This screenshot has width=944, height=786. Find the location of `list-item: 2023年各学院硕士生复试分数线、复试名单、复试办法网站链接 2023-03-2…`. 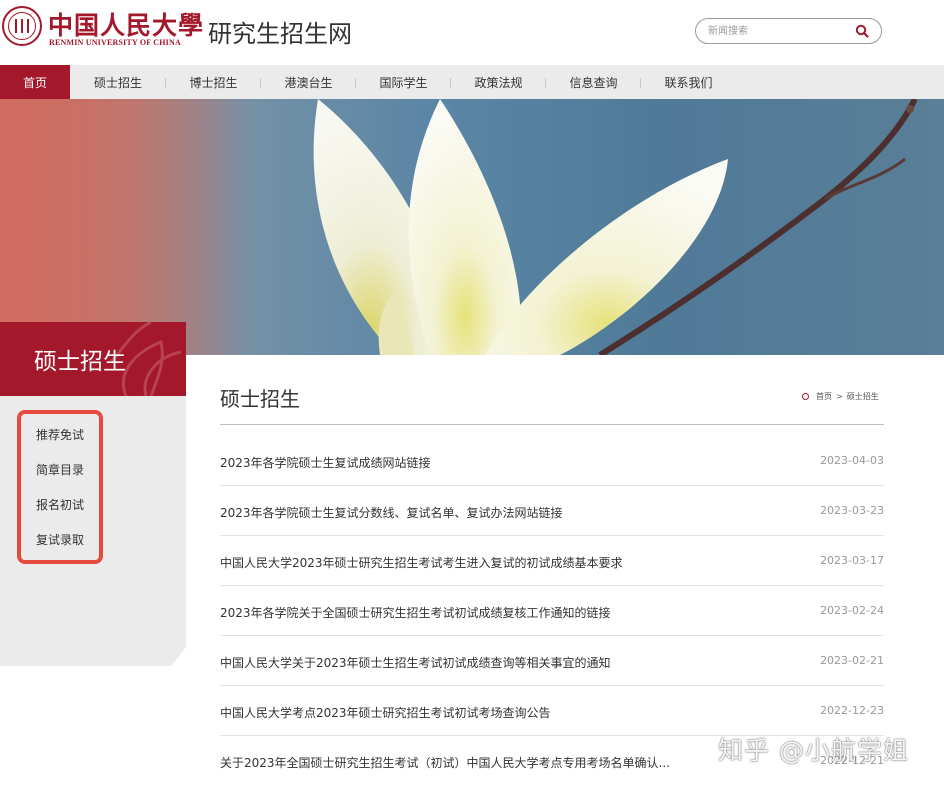

list-item: 2023年各学院硕士生复试分数线、复试名单、复试办法网站链接 2023-03-2… is located at coordinates (552, 511).